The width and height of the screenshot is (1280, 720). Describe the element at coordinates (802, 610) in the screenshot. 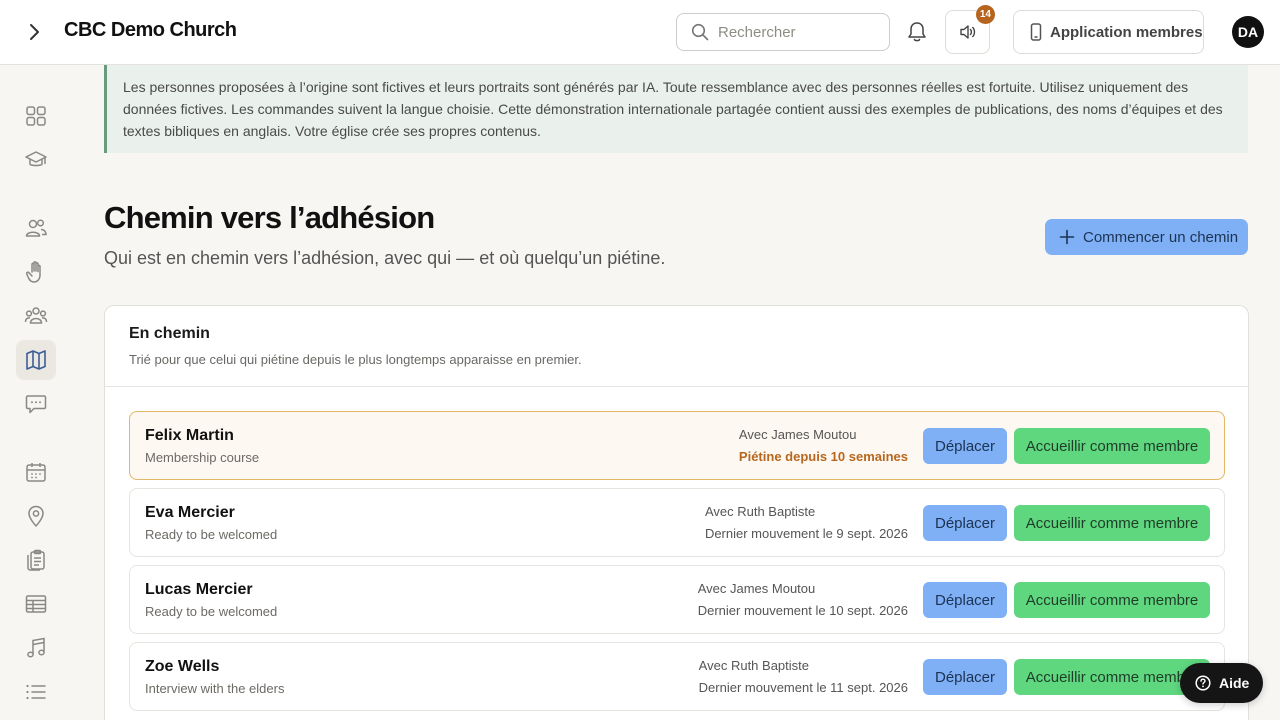

I see `status-text: Dernier mouvement le 10 sept. 2026` at that location.